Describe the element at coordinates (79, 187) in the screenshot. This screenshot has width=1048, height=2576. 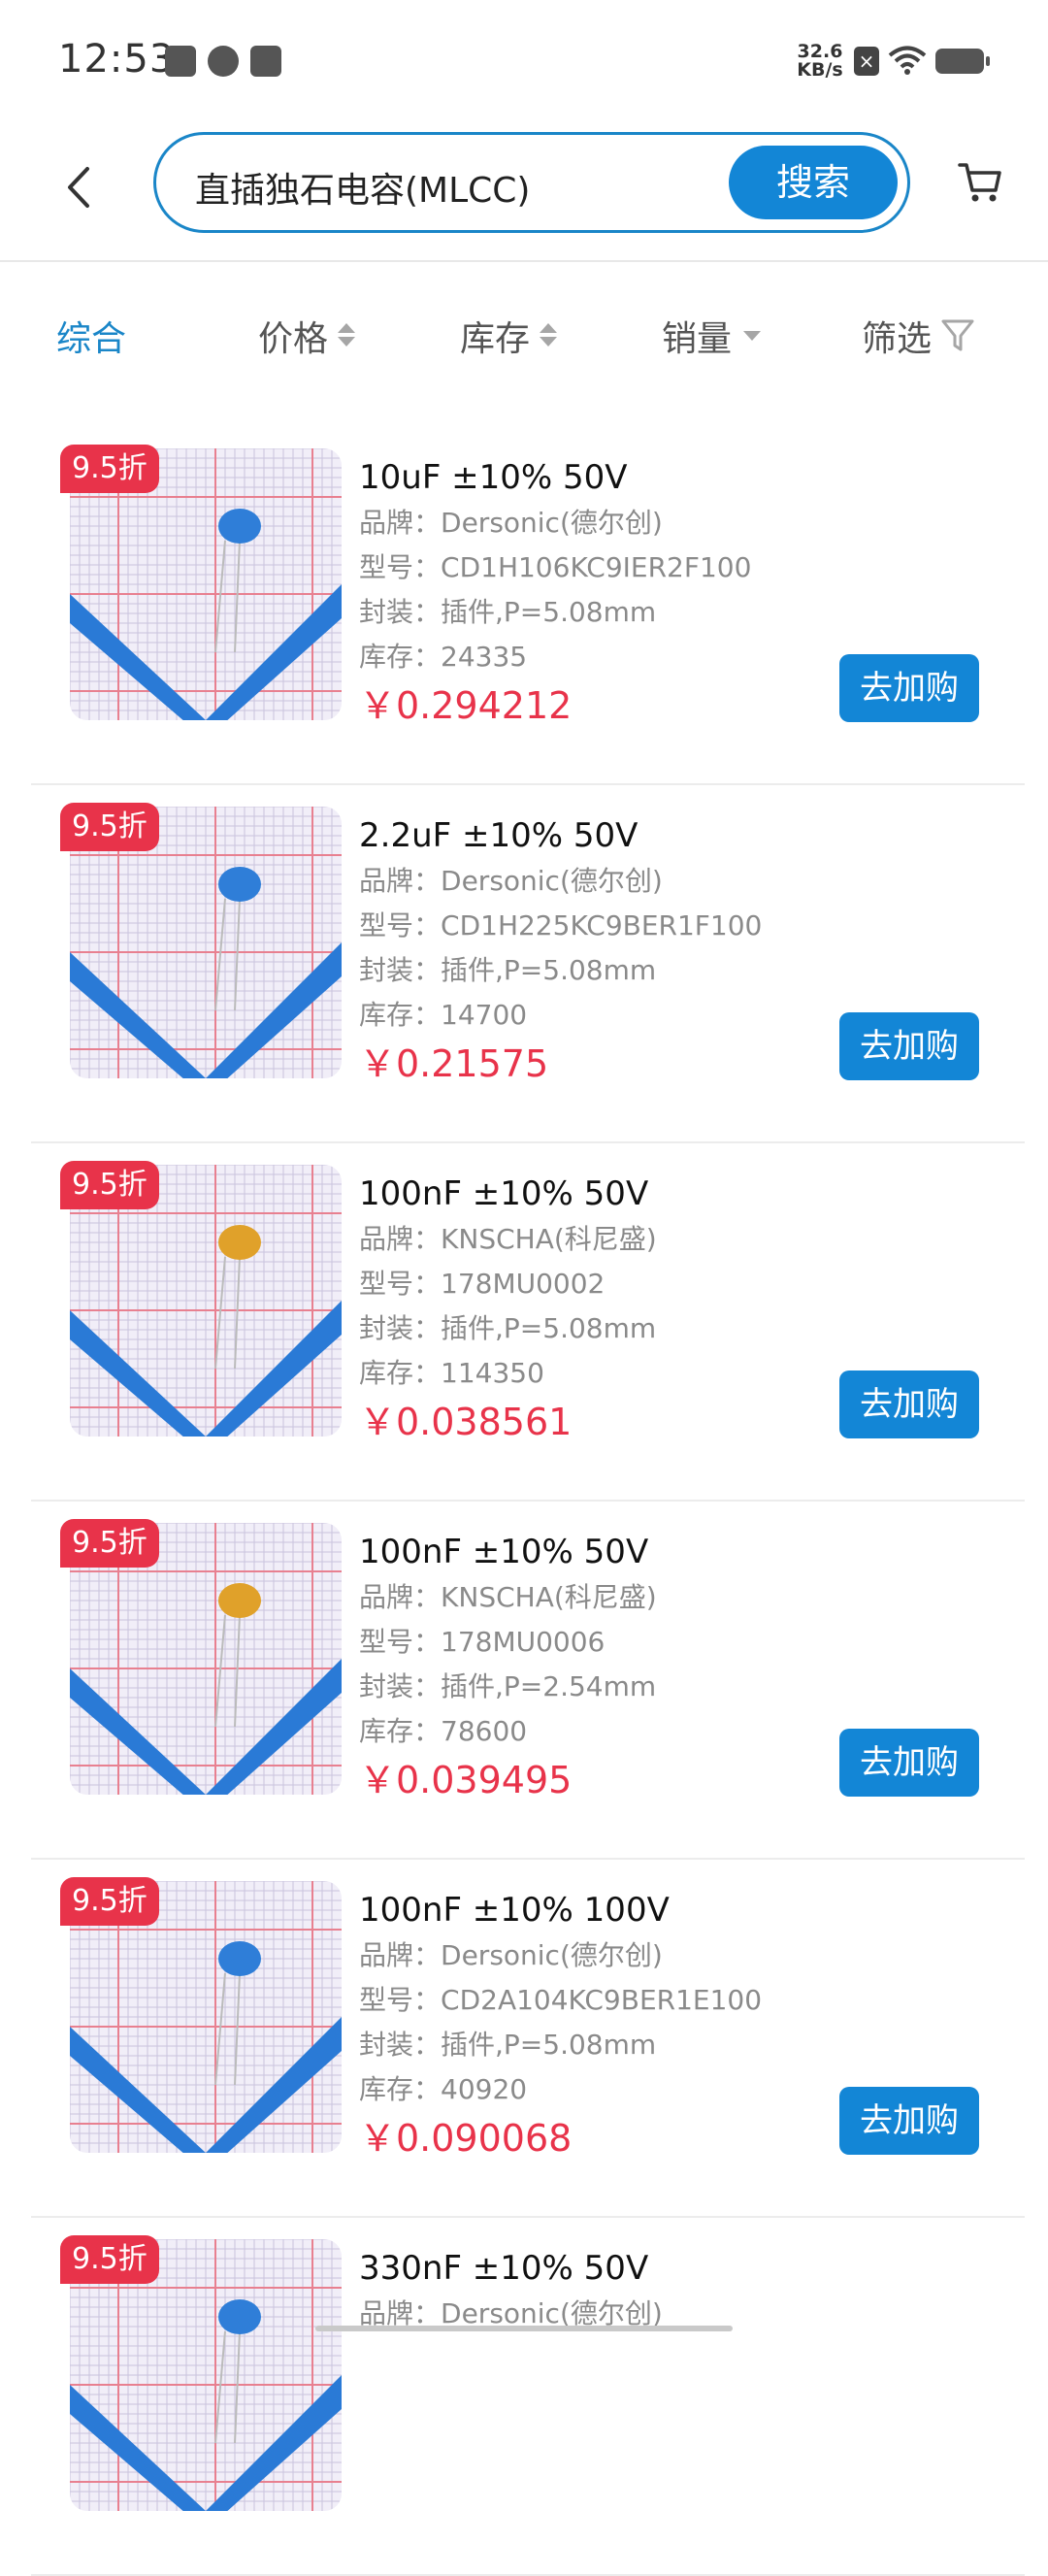
I see `back-icon` at that location.